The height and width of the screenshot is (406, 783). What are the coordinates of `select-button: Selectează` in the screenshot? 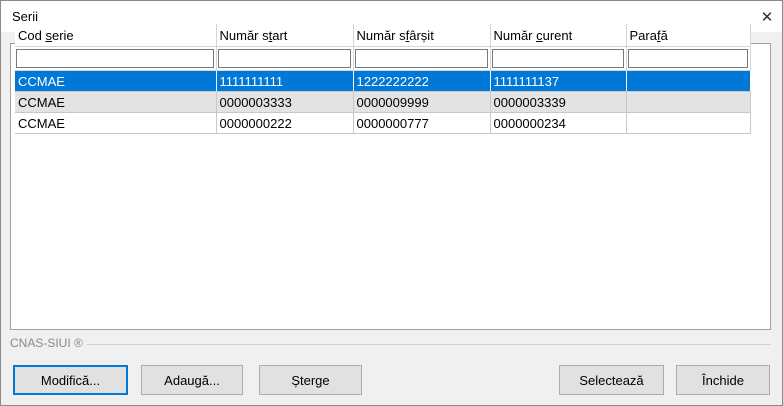 It's located at (611, 380).